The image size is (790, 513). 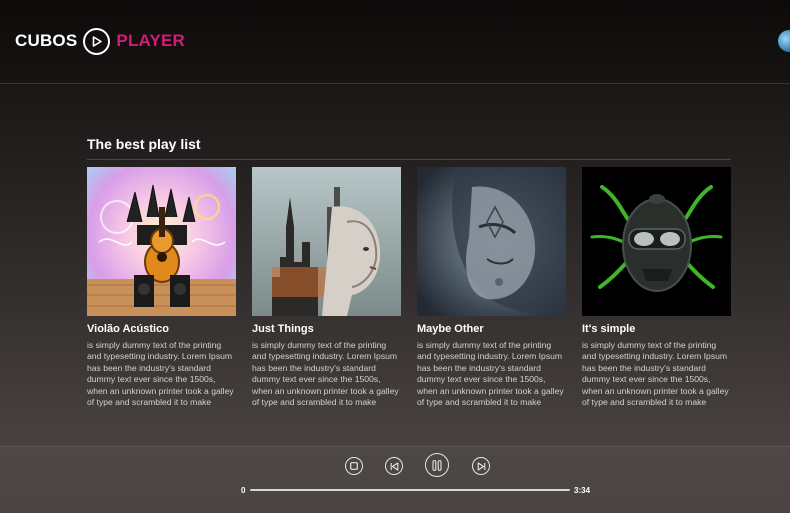 I want to click on player-bar: 0 3:34, so click(x=395, y=479).